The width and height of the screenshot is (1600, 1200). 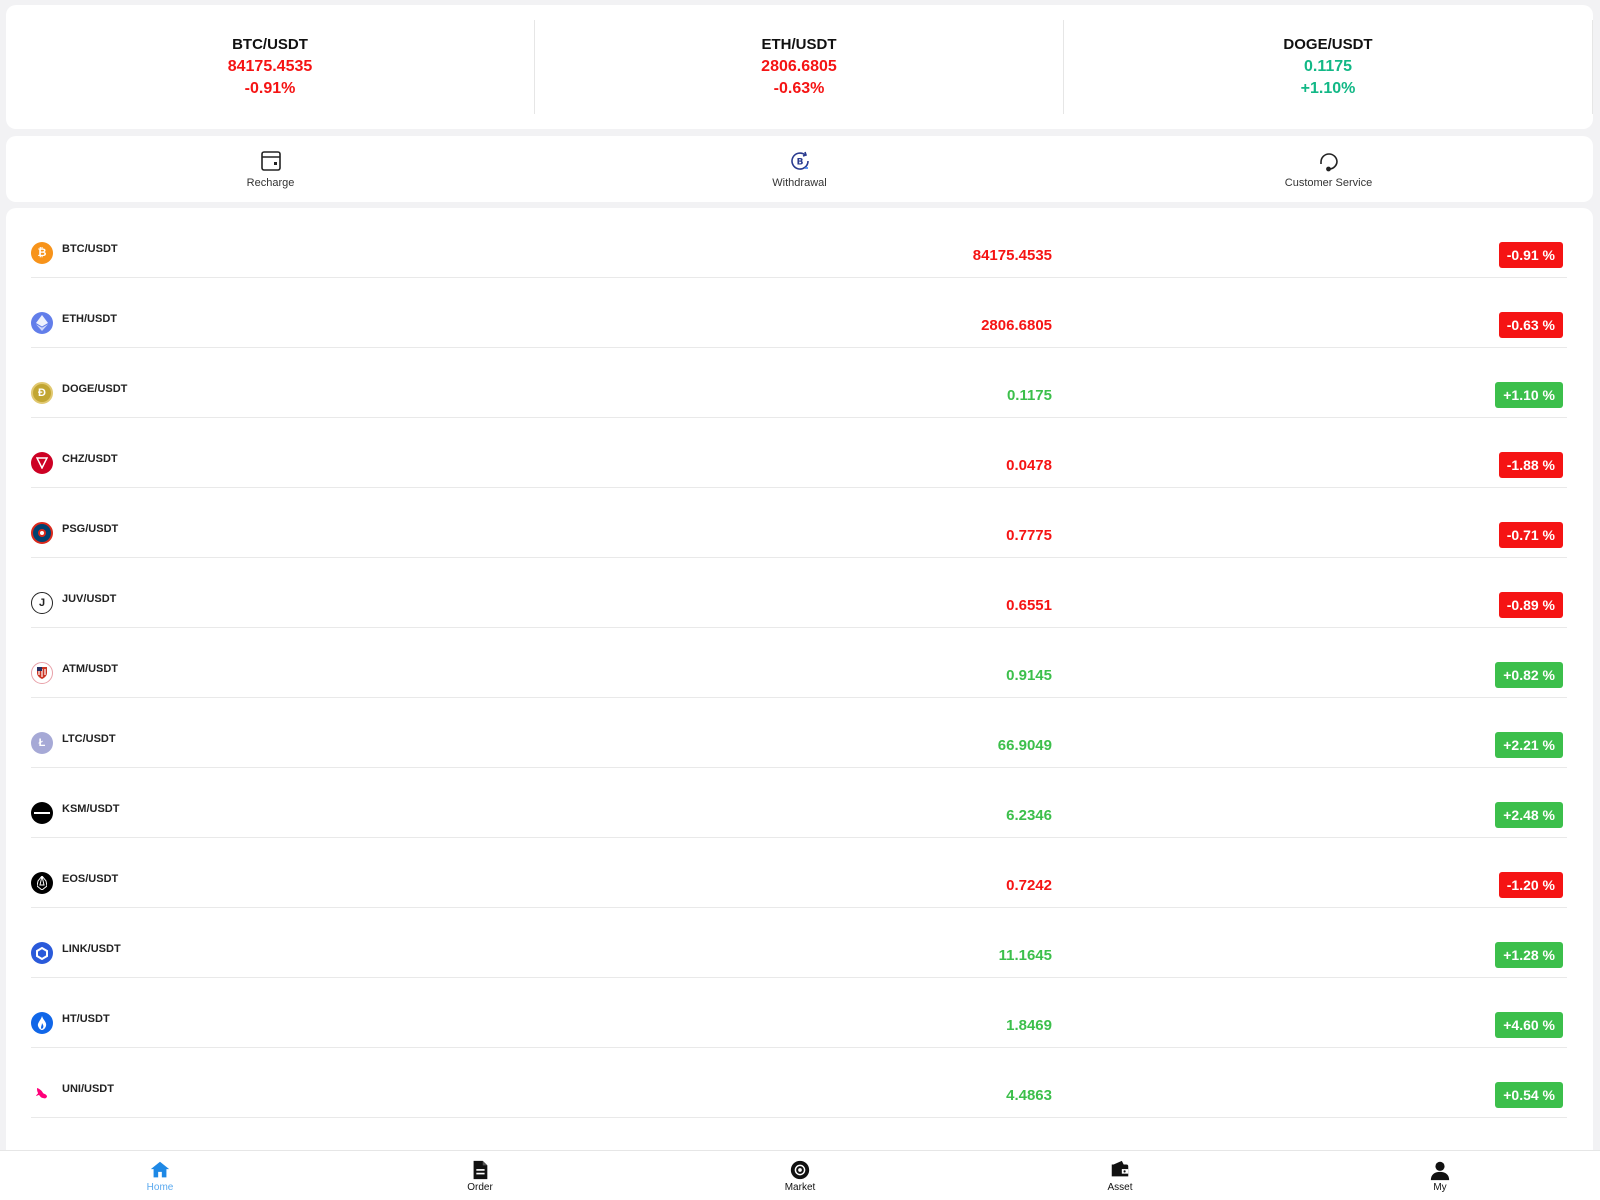 I want to click on market-pair: KSM/USDT, so click(x=91, y=809).